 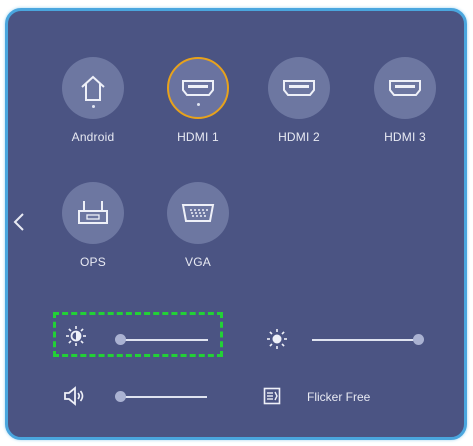 I want to click on source-hdmi-3: HDMI 3, so click(x=405, y=100).